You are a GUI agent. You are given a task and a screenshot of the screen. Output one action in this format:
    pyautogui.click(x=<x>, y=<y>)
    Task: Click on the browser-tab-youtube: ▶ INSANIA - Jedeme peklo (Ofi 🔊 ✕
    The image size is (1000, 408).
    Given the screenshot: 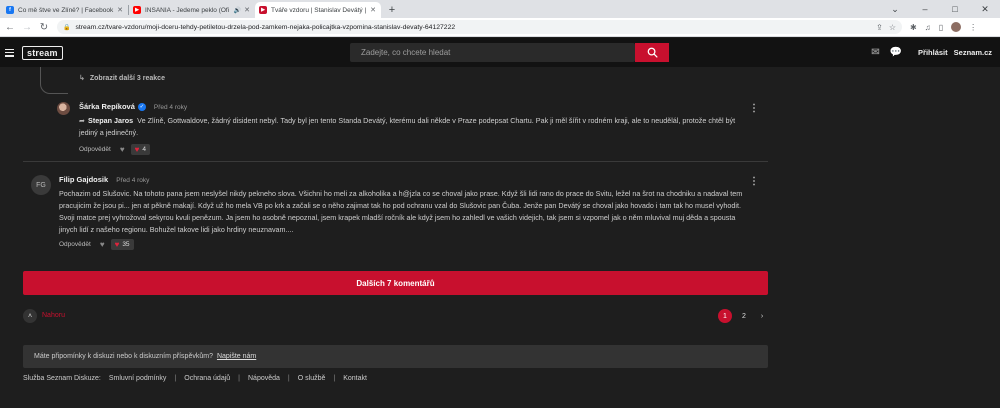 What is the action you would take?
    pyautogui.click(x=192, y=10)
    